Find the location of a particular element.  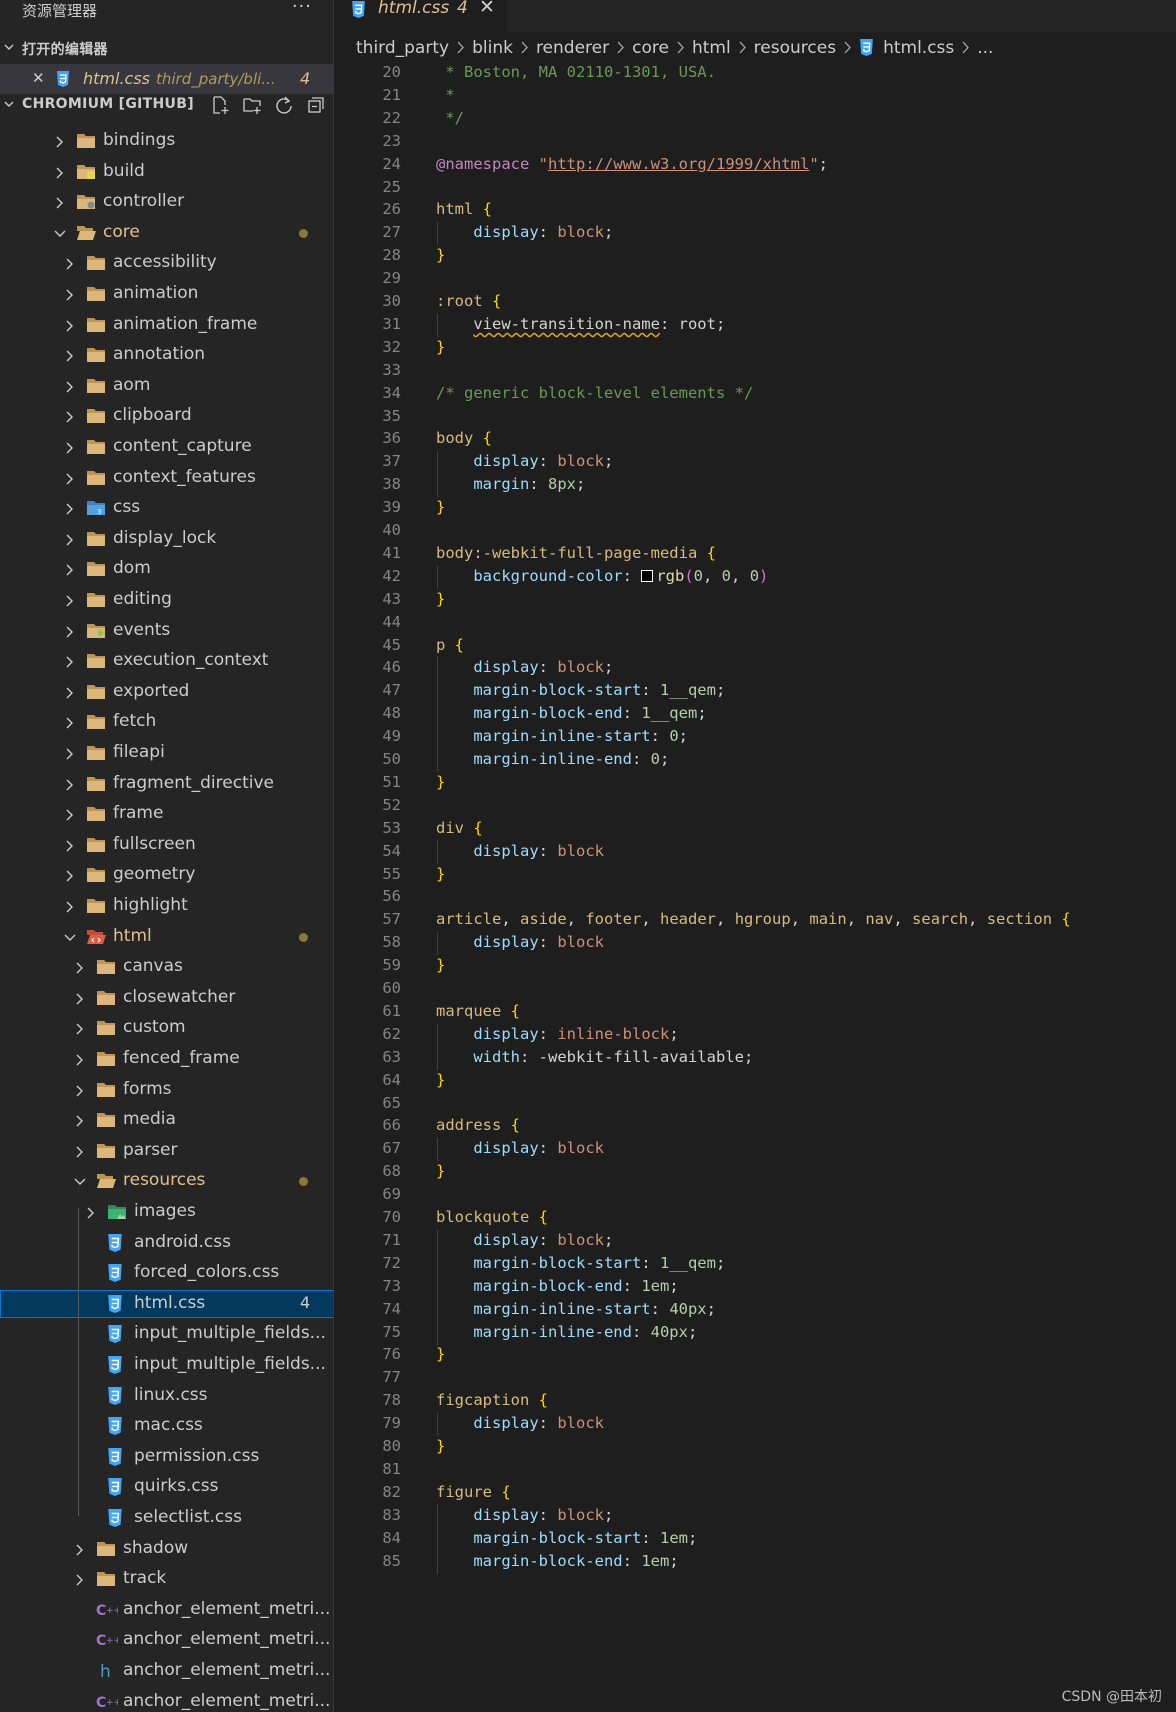

tree-item-css: 3 css is located at coordinates (166, 508).